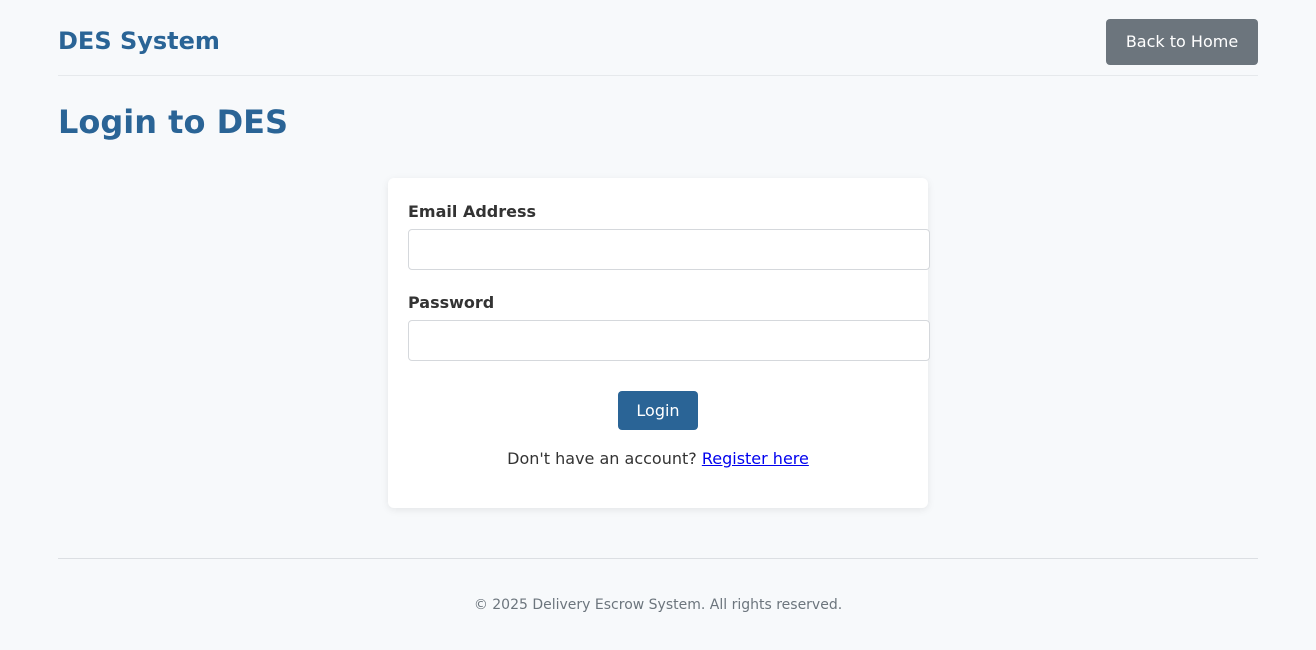  Describe the element at coordinates (658, 47) in the screenshot. I see `header: DES System Back to Home` at that location.